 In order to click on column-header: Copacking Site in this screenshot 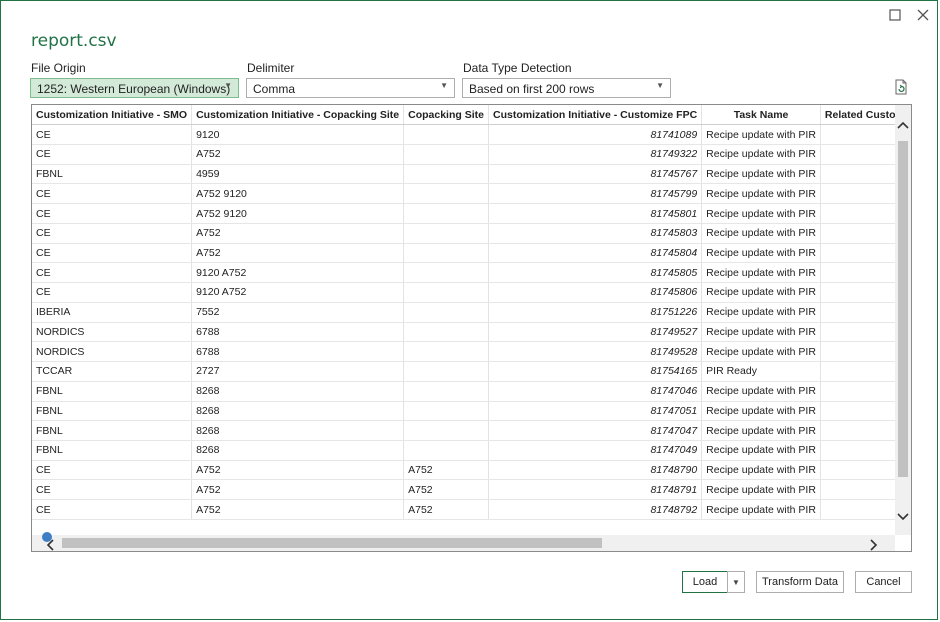, I will do `click(446, 115)`.